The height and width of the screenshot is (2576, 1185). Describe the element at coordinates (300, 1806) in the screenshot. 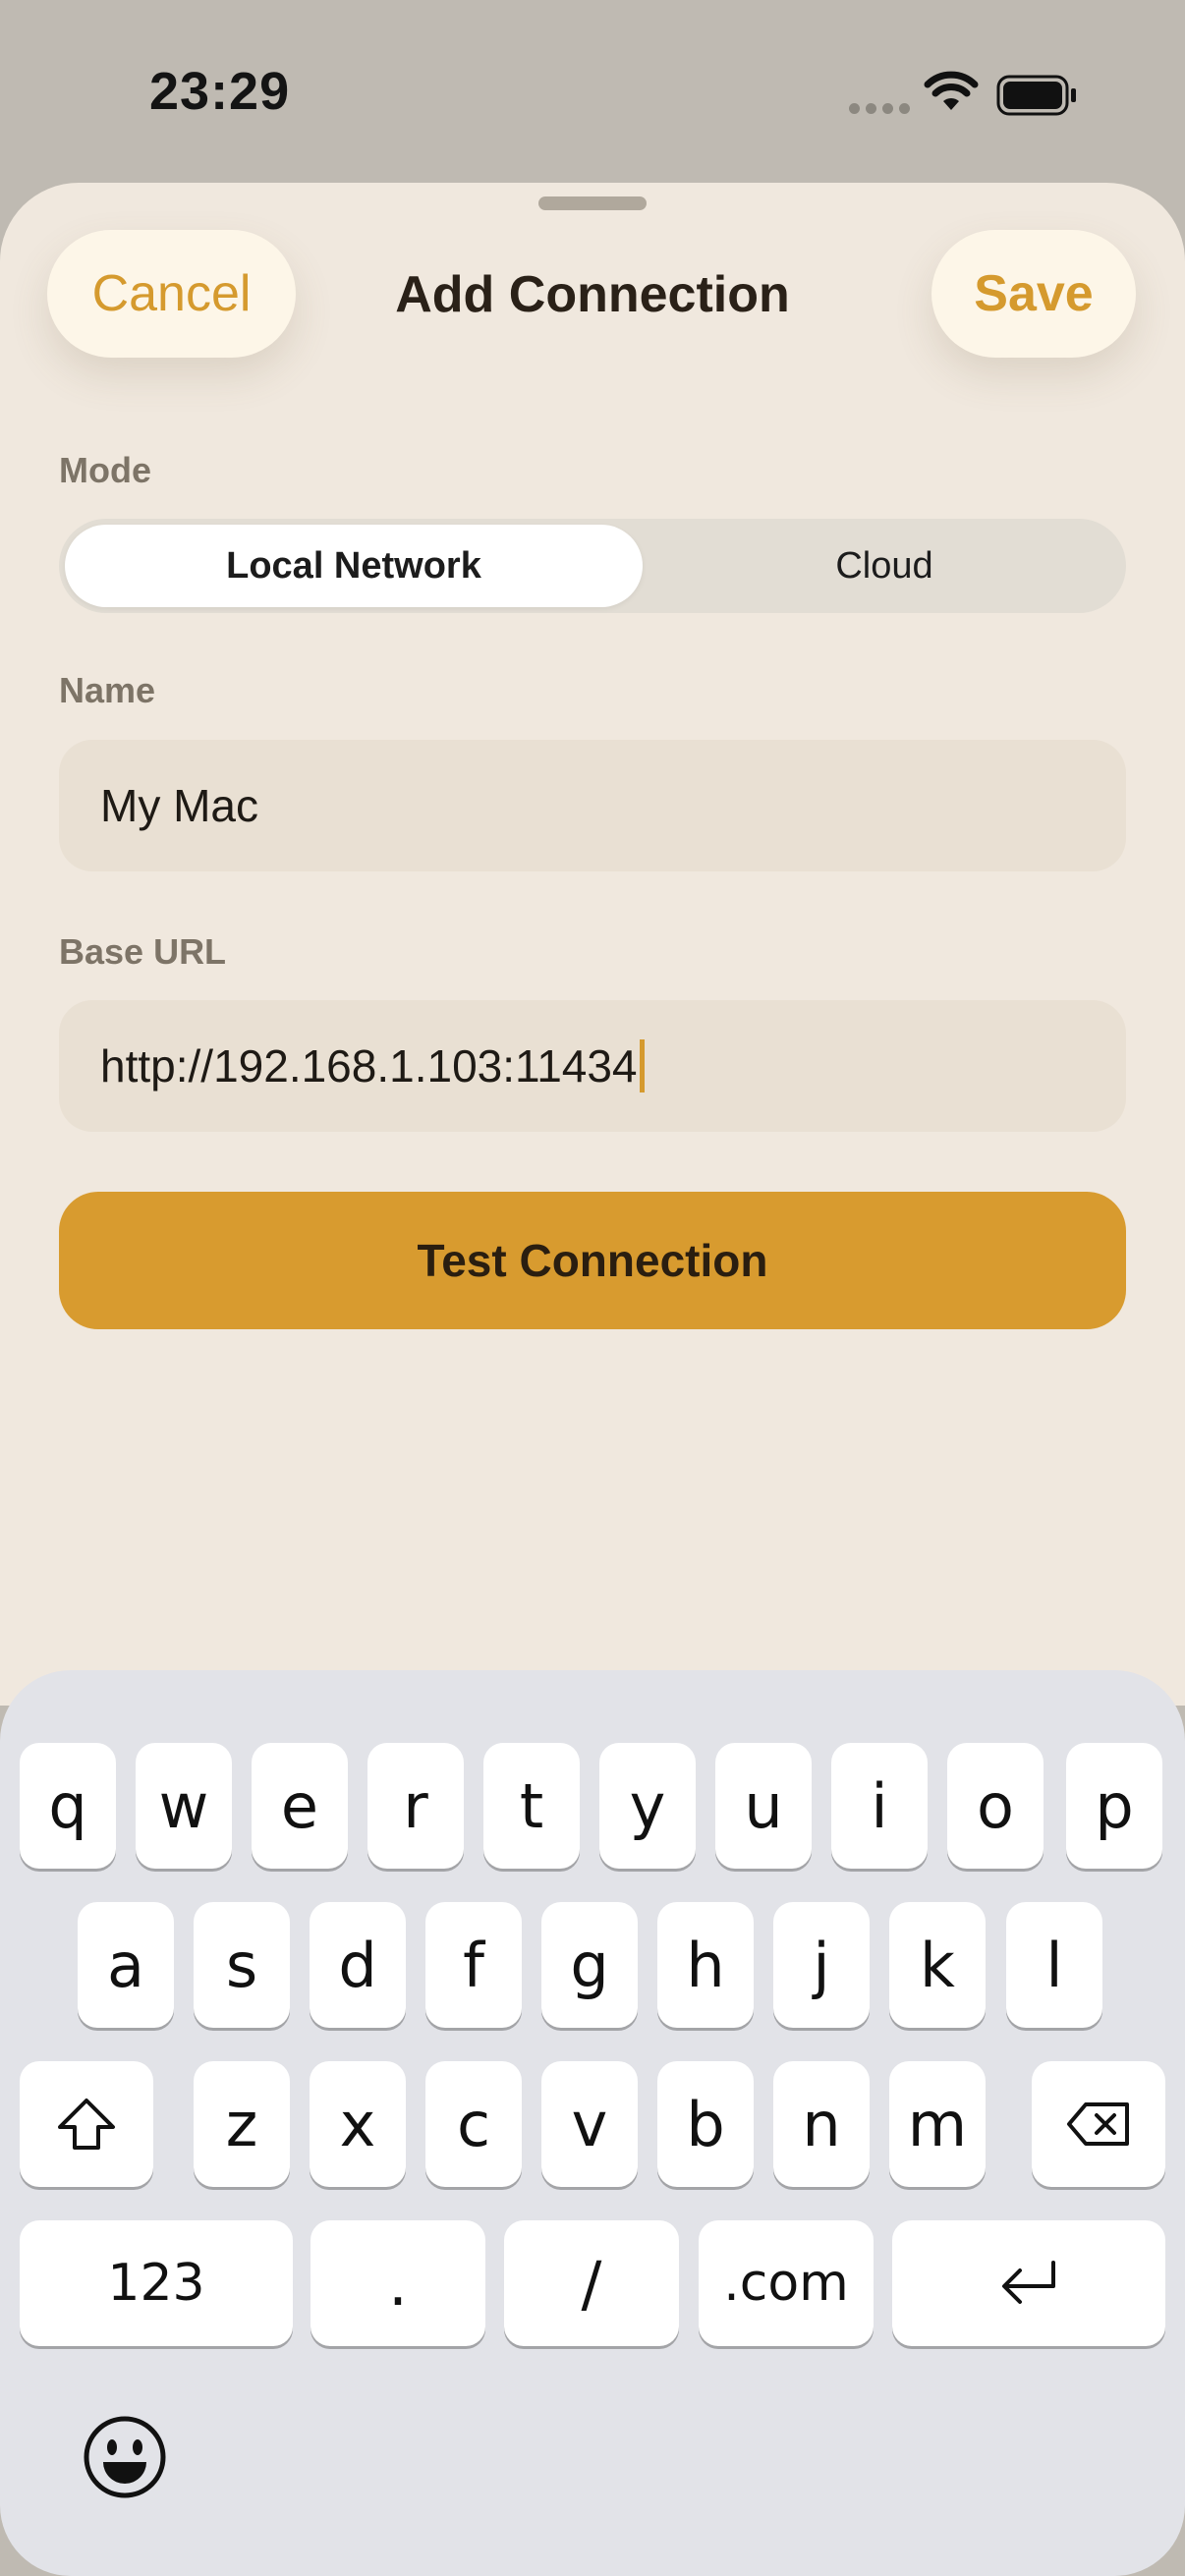

I see `key-e: e` at that location.